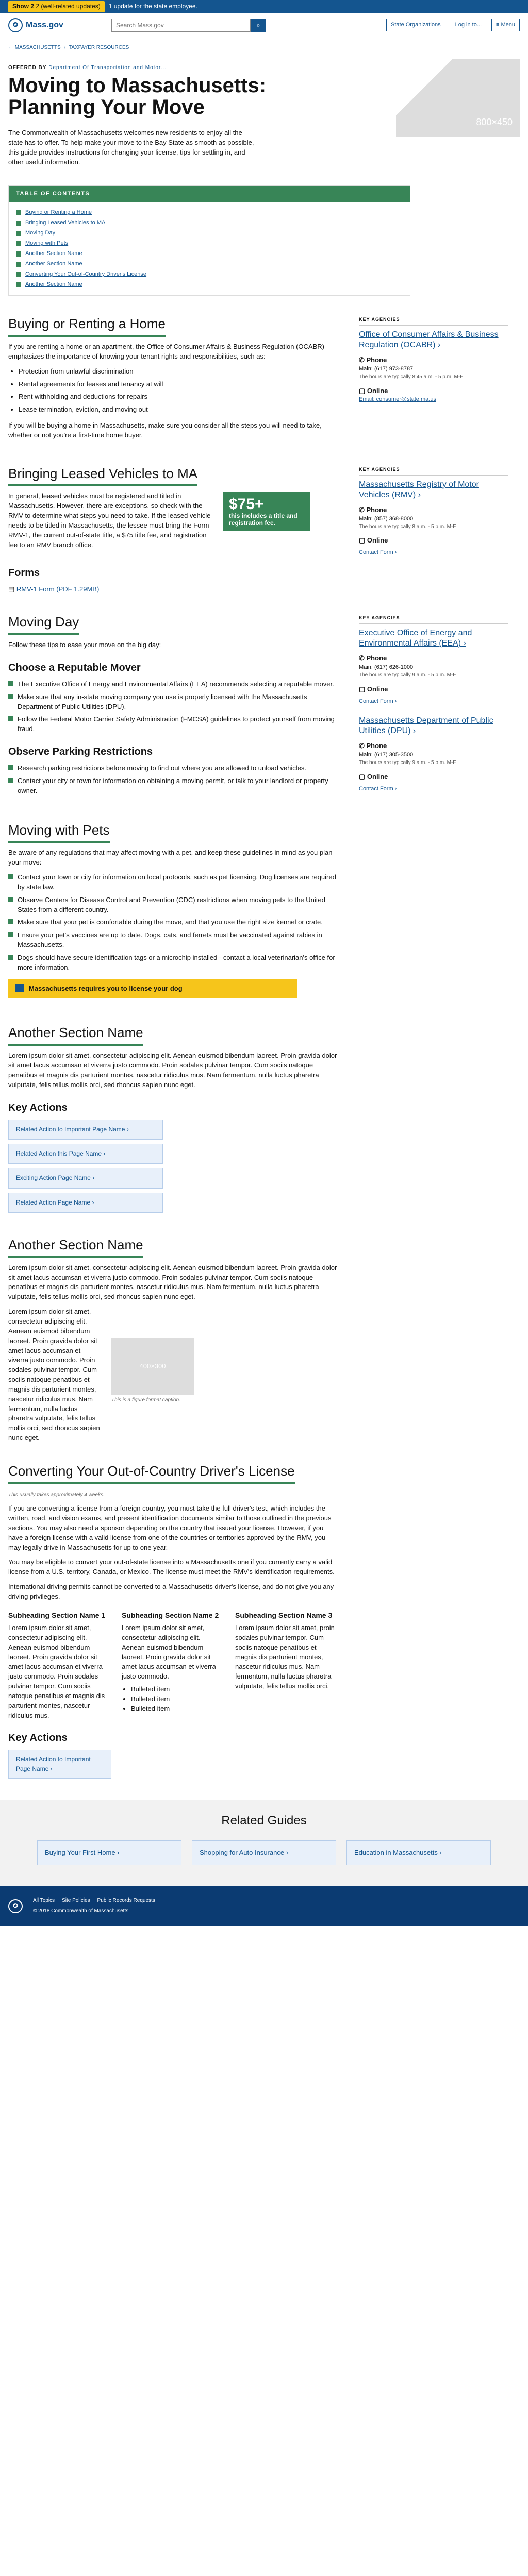 The image size is (528, 2576). What do you see at coordinates (76, 1901) in the screenshot?
I see `footer-link: Site Policies` at bounding box center [76, 1901].